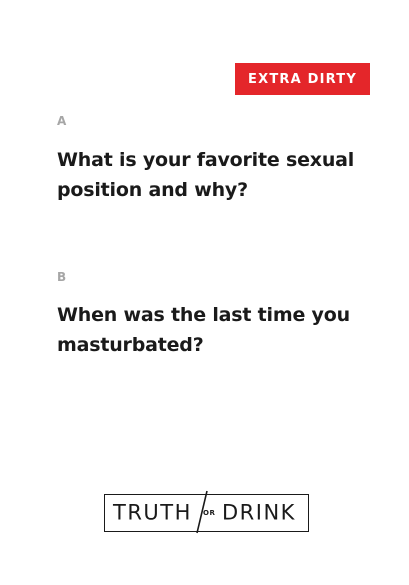 The height and width of the screenshot is (585, 409). What do you see at coordinates (302, 79) in the screenshot?
I see `extra-dirty-badge: EXTRA DIRTY` at bounding box center [302, 79].